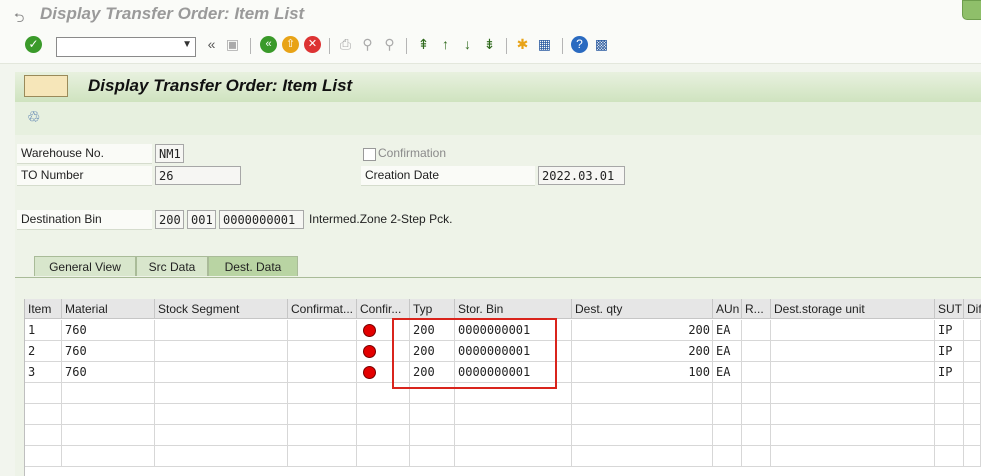 The width and height of the screenshot is (981, 476). I want to click on col-header-typ: Typ, so click(432, 309).